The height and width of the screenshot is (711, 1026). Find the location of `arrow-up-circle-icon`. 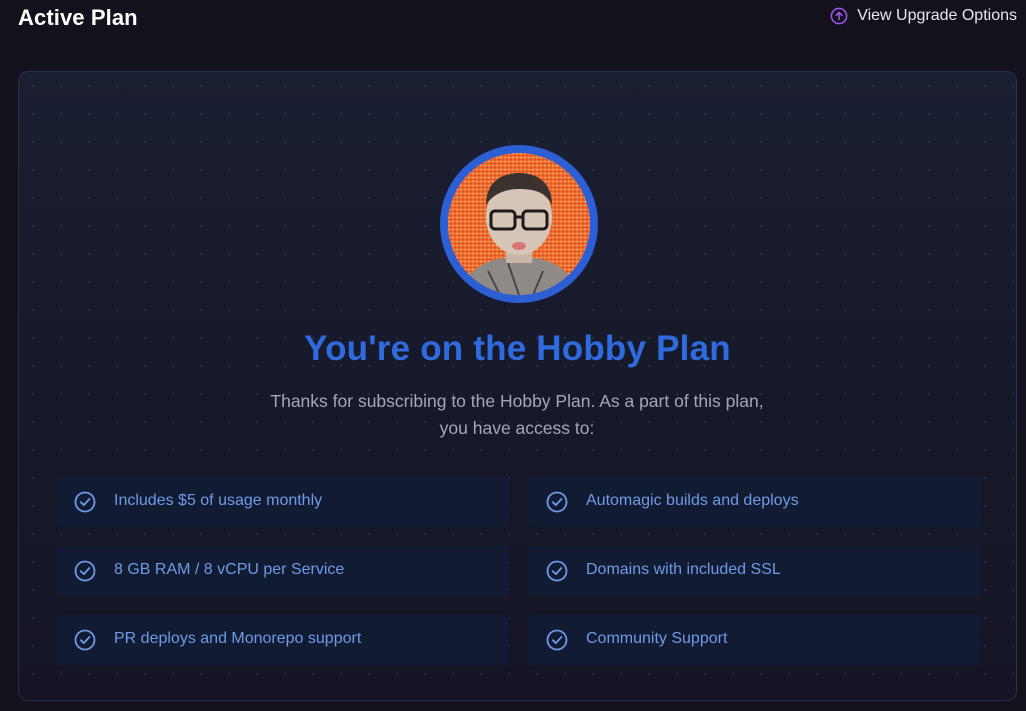

arrow-up-circle-icon is located at coordinates (839, 16).